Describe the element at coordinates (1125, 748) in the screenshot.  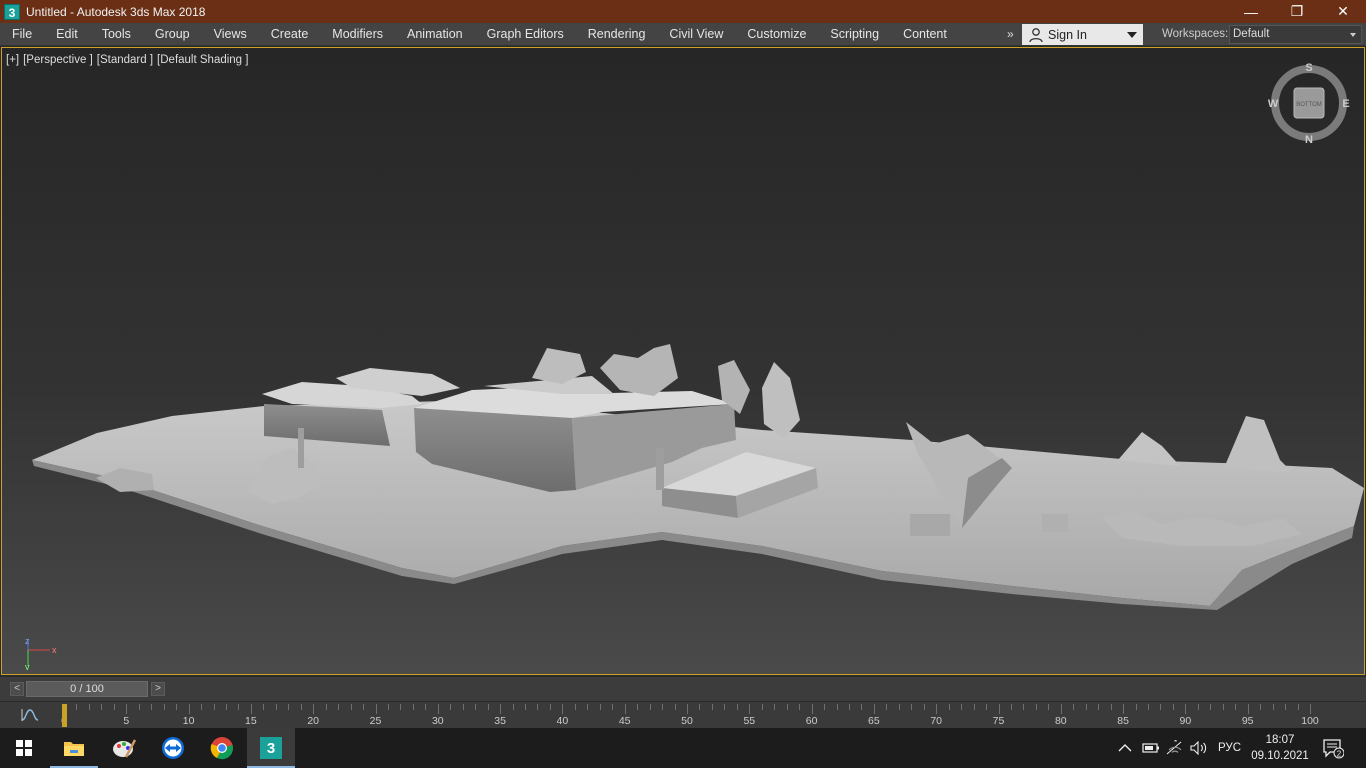
I see `chevron-up-icon` at that location.